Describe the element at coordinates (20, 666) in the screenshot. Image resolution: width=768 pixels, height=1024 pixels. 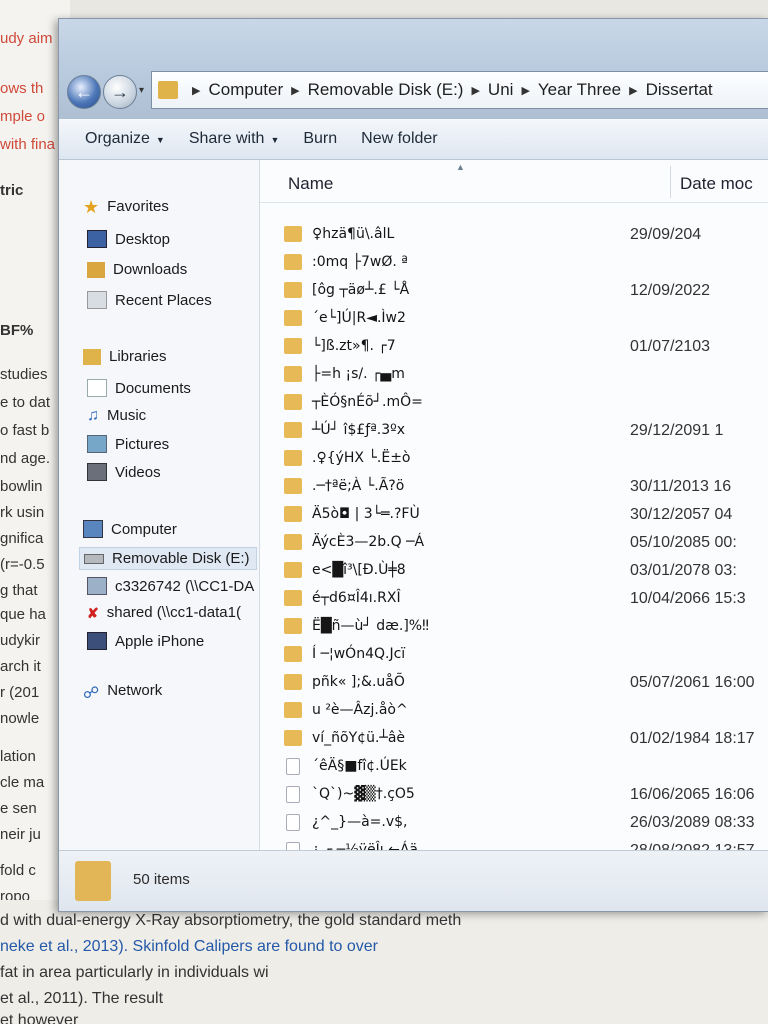
I see `background-text-line: arch it` at that location.